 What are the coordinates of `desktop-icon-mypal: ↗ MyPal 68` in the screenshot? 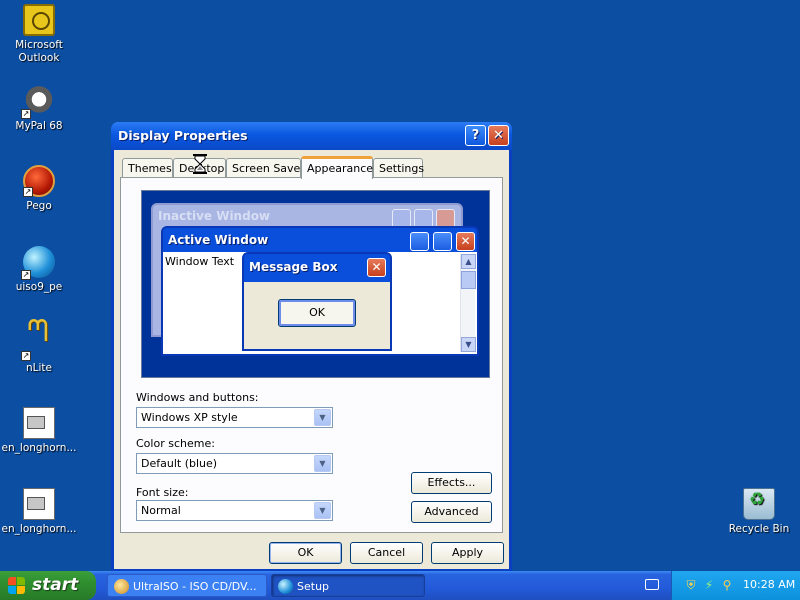 It's located at (39, 109).